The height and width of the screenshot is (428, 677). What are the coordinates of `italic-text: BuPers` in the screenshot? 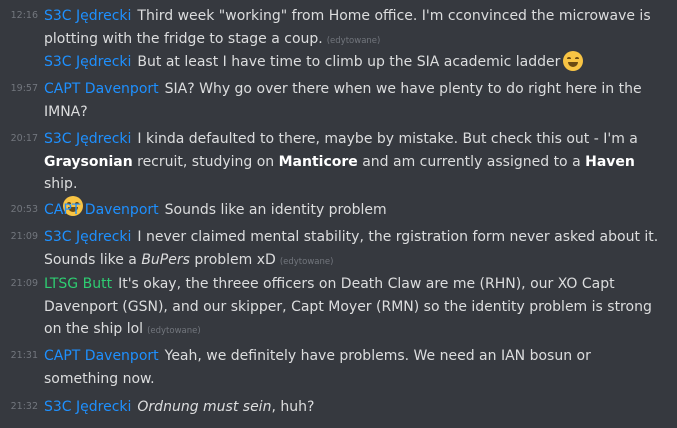 It's located at (165, 259).